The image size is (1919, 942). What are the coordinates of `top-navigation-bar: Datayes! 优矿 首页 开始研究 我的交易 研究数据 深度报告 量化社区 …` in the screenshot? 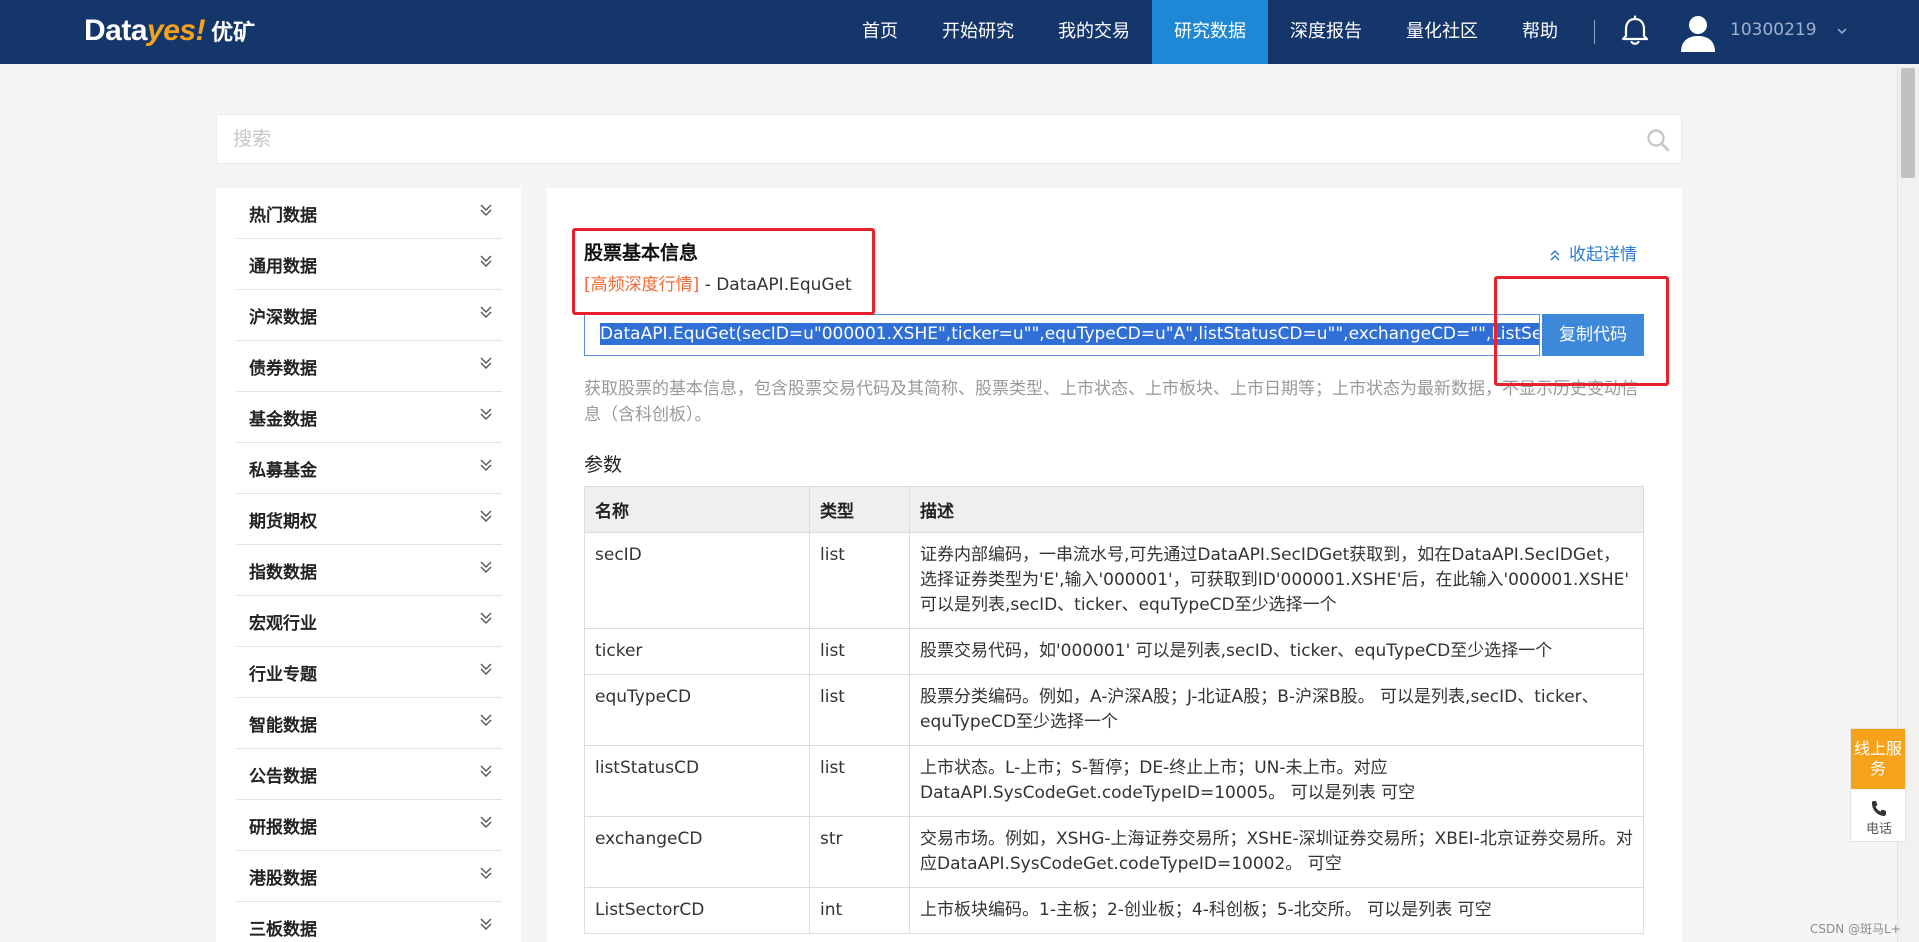 It's located at (959, 32).